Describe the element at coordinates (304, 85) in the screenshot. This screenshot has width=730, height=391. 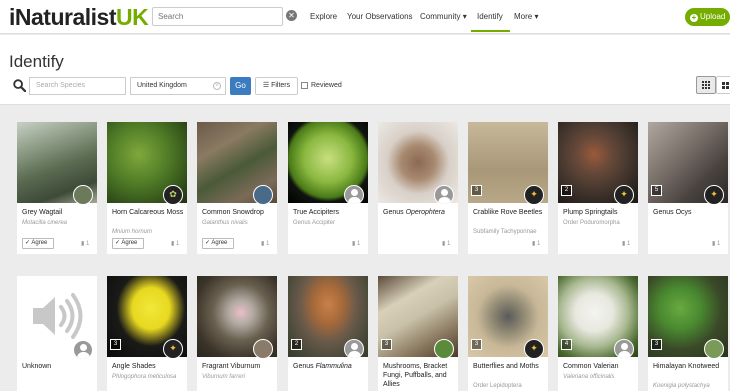
I see `reviewed-checkbox` at that location.